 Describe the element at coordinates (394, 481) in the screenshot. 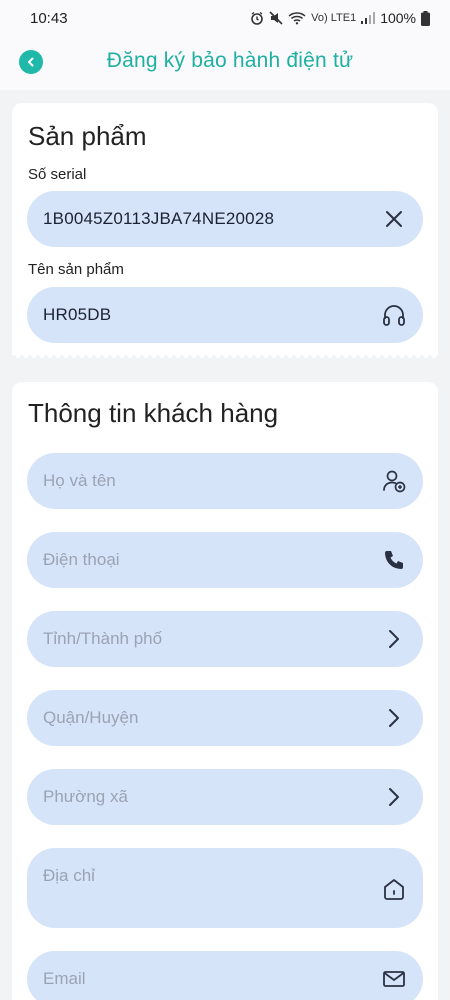

I see `add-person-icon` at that location.